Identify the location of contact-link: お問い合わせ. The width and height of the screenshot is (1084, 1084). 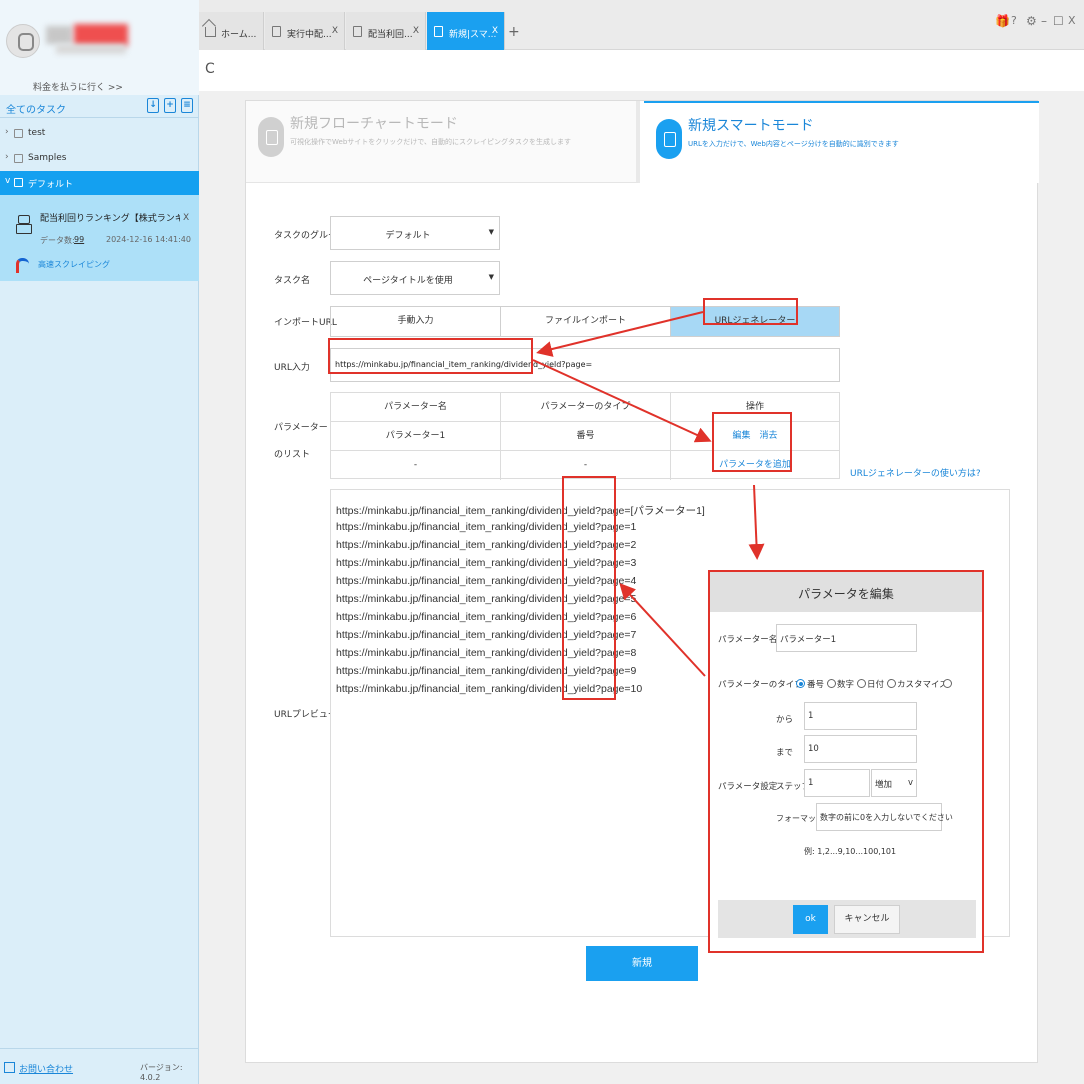
(46, 1068).